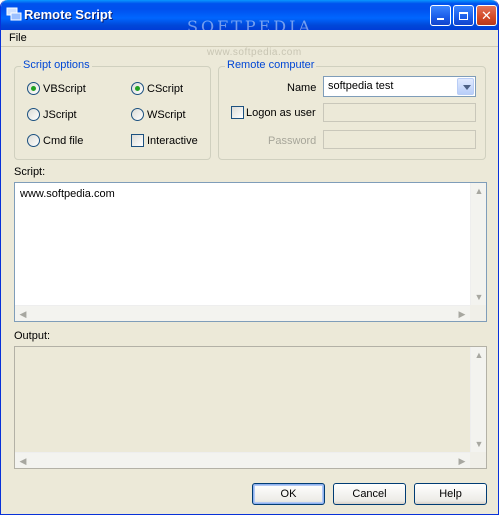 The width and height of the screenshot is (499, 515). Describe the element at coordinates (165, 89) in the screenshot. I see `cscript-label: CScript` at that location.